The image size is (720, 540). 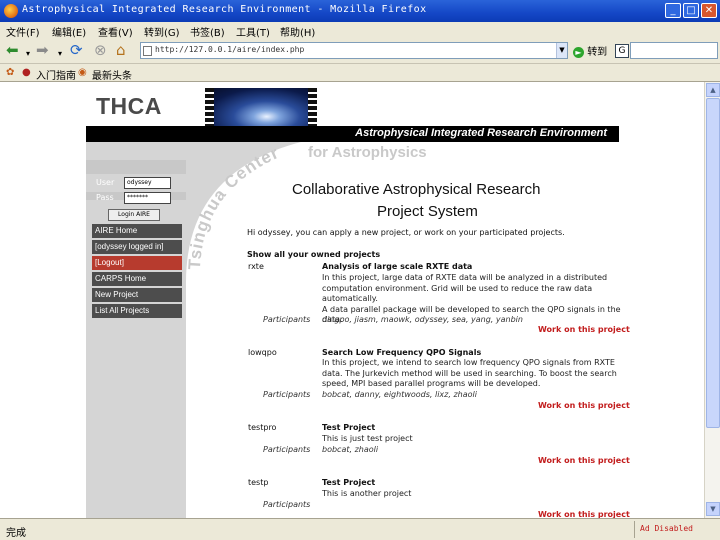 I want to click on project-id: rxte, so click(x=256, y=266).